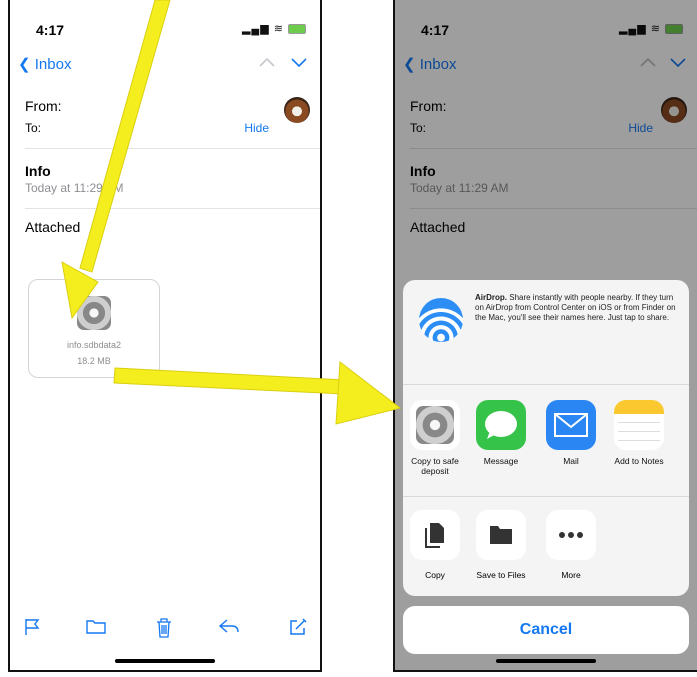  What do you see at coordinates (639, 407) in the screenshot?
I see `notes-header` at bounding box center [639, 407].